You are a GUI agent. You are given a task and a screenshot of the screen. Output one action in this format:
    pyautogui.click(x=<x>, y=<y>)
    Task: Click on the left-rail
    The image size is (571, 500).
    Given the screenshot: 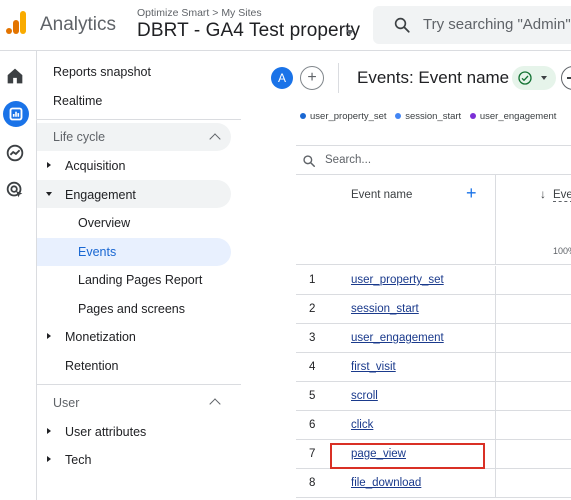 What is the action you would take?
    pyautogui.click(x=18, y=275)
    